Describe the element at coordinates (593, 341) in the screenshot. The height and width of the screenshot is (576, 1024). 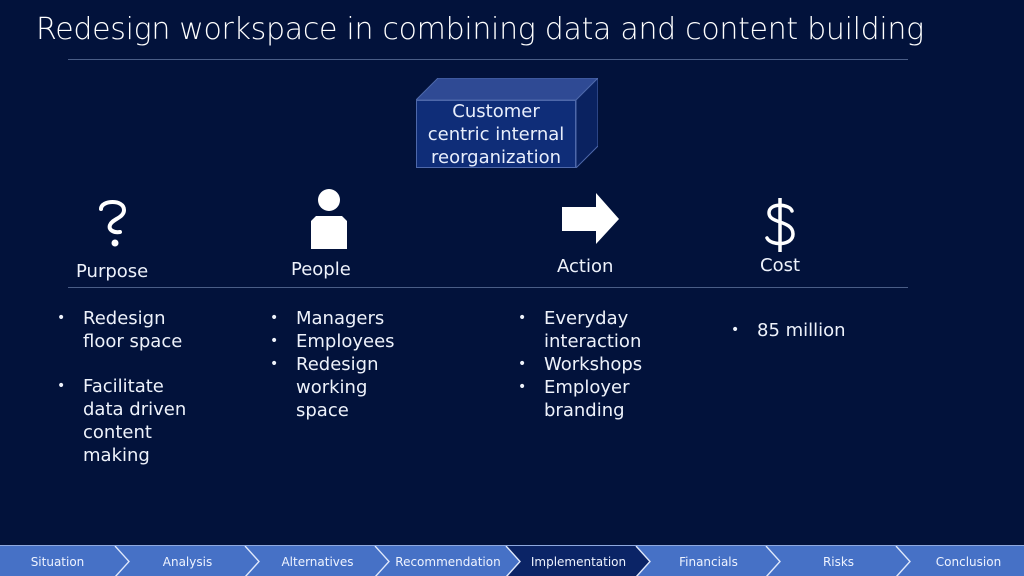
I see `list-item-text: interaction` at that location.